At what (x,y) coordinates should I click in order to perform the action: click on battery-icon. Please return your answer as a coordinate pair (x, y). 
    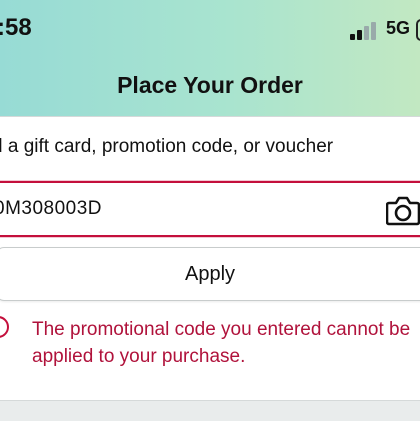
    Looking at the image, I should click on (418, 30).